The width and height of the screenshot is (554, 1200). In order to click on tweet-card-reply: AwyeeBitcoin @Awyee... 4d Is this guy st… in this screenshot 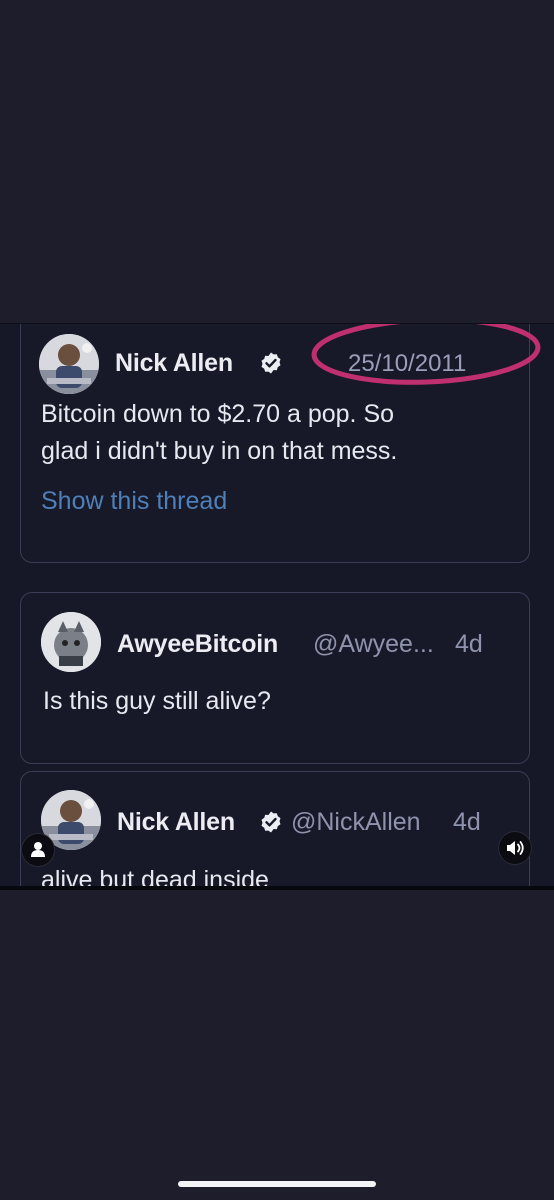, I will do `click(275, 678)`.